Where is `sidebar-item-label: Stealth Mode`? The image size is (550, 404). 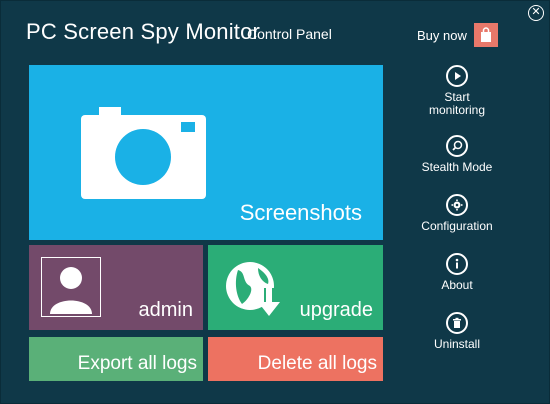 sidebar-item-label: Stealth Mode is located at coordinates (457, 167).